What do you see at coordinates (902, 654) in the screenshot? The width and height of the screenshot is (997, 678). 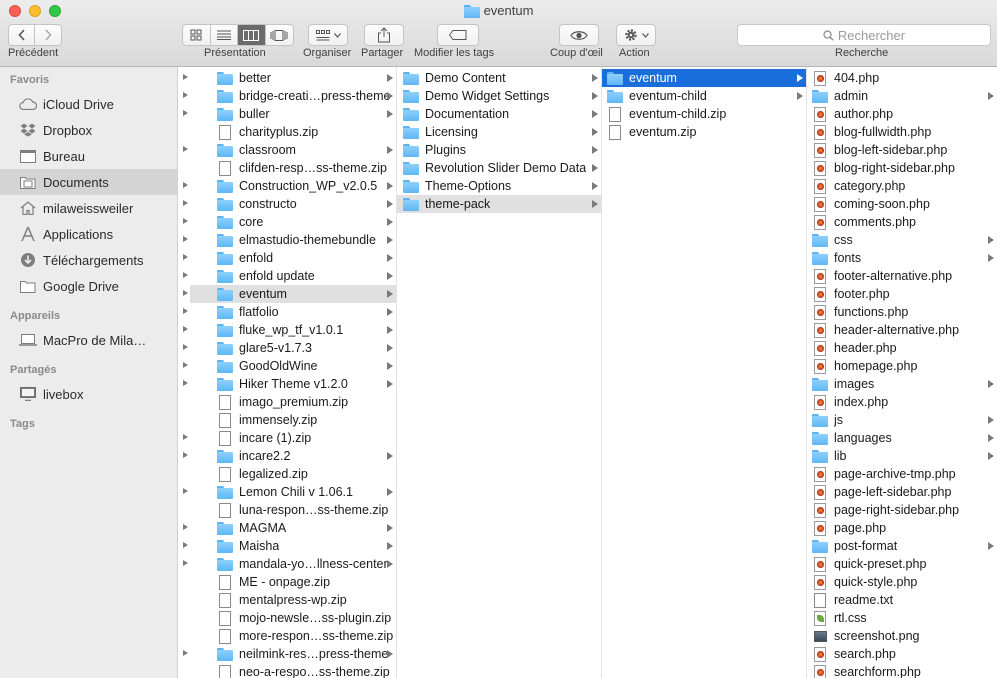 I see `file-item: search.php` at bounding box center [902, 654].